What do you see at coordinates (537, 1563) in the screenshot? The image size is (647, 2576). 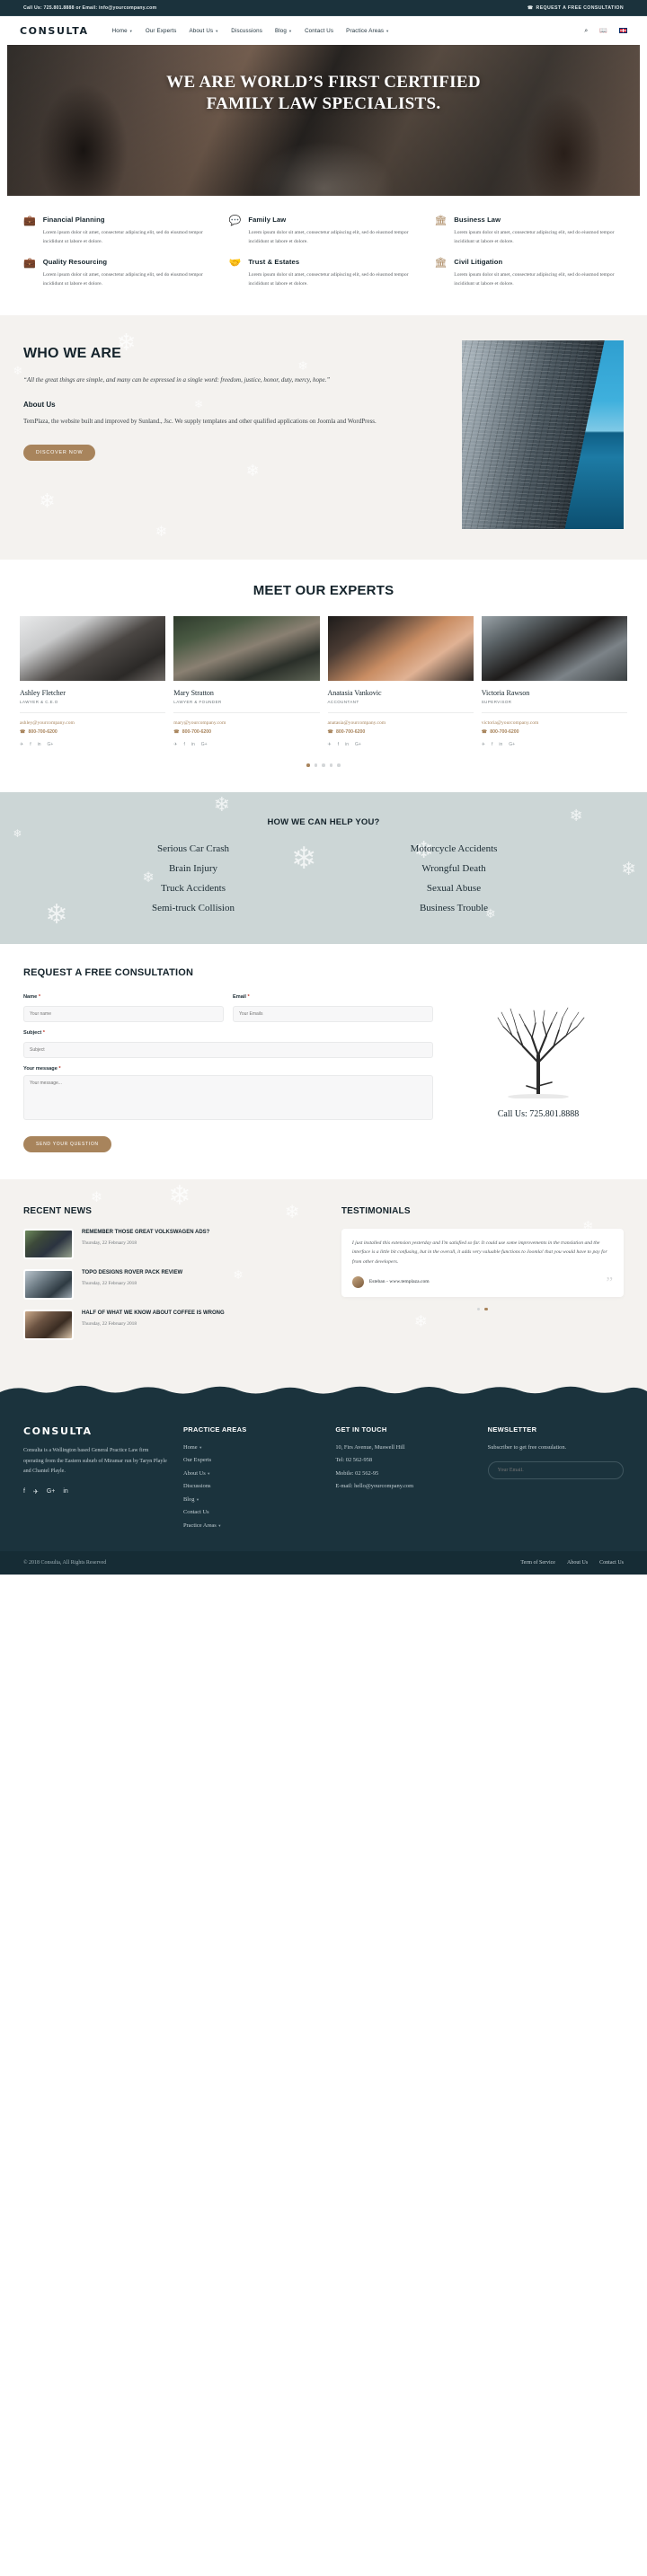 I see `footer-bottom-link-term-of-service: Term of Service` at bounding box center [537, 1563].